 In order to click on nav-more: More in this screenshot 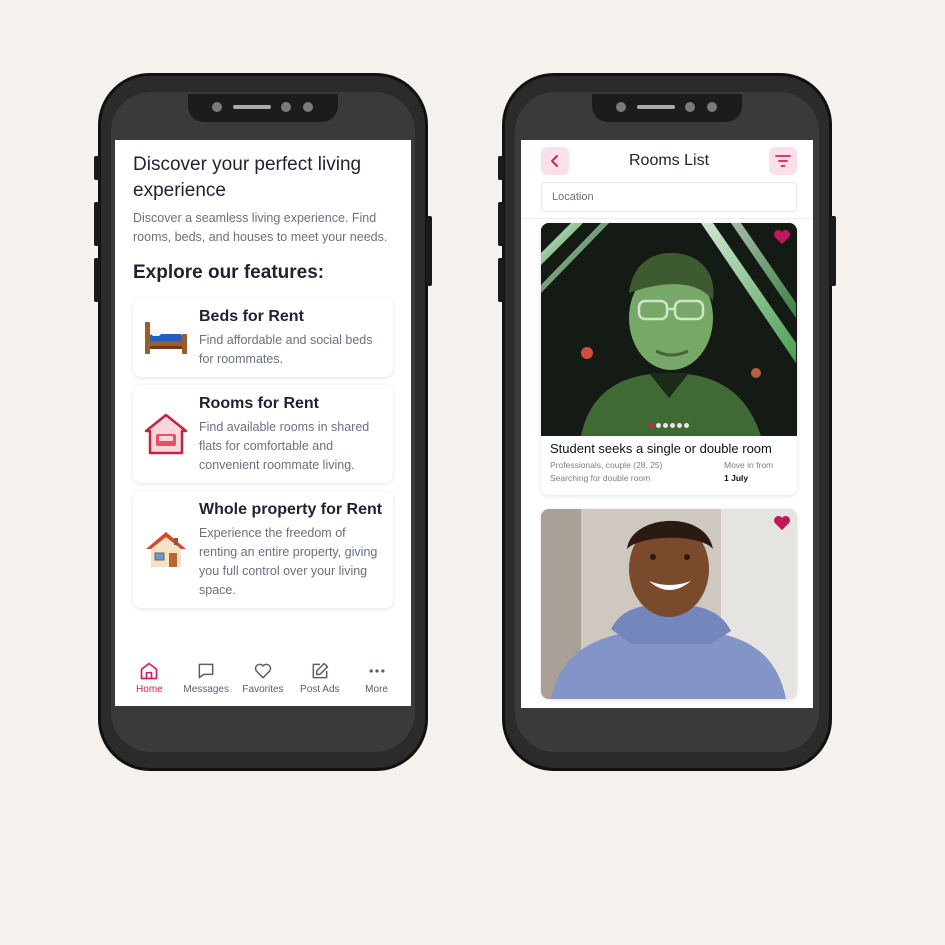, I will do `click(377, 678)`.